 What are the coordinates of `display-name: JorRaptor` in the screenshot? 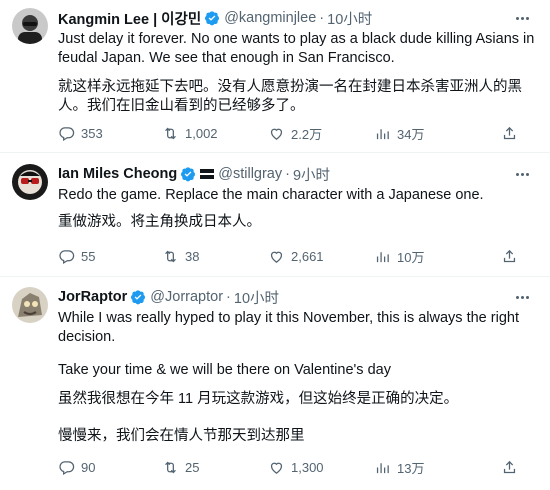 It's located at (92, 297).